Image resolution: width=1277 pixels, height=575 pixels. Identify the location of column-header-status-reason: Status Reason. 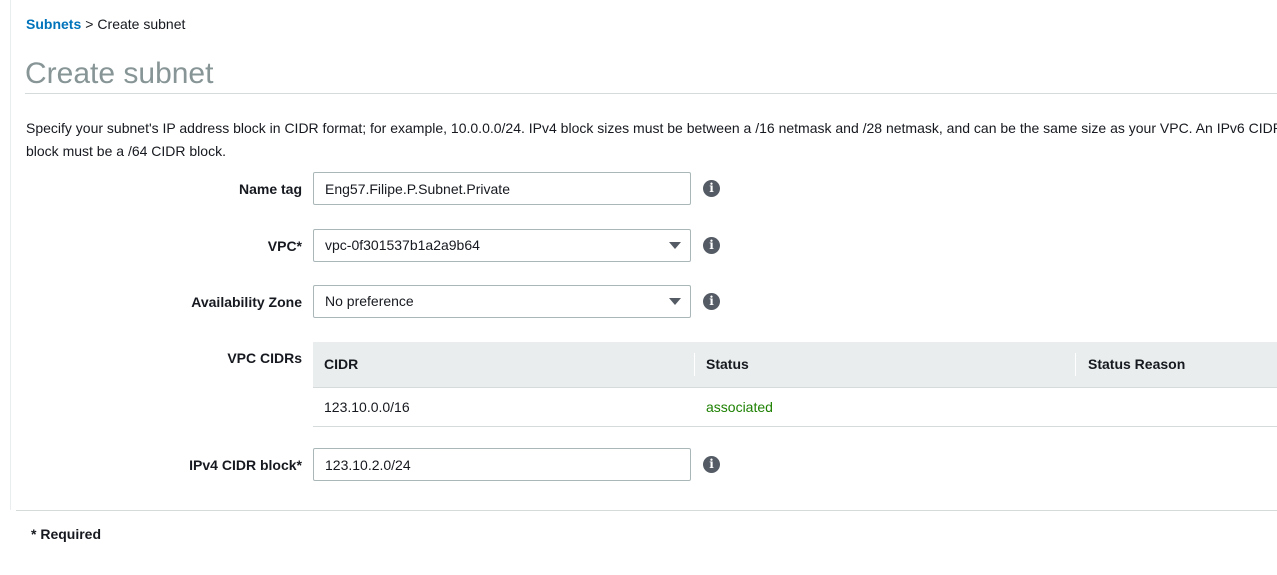
(1137, 364).